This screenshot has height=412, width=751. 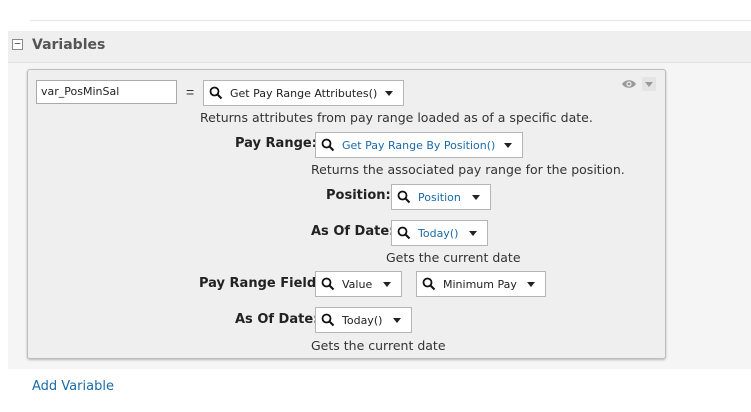 What do you see at coordinates (277, 319) in the screenshot?
I see `as-of-date-label: As Of Date:` at bounding box center [277, 319].